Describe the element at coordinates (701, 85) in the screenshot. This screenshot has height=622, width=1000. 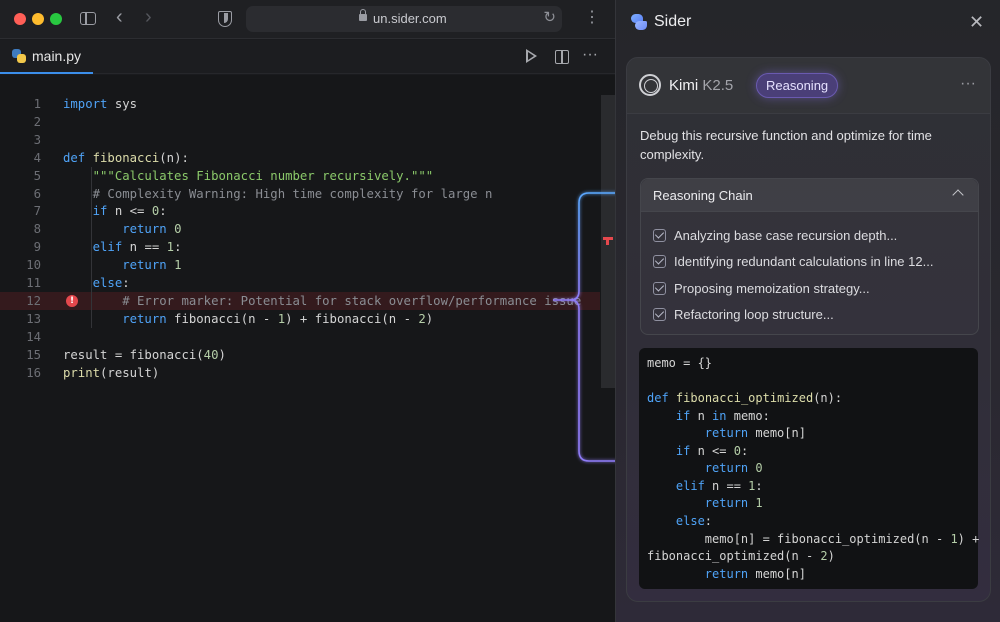
I see `model-name: Kimi K2.5` at that location.